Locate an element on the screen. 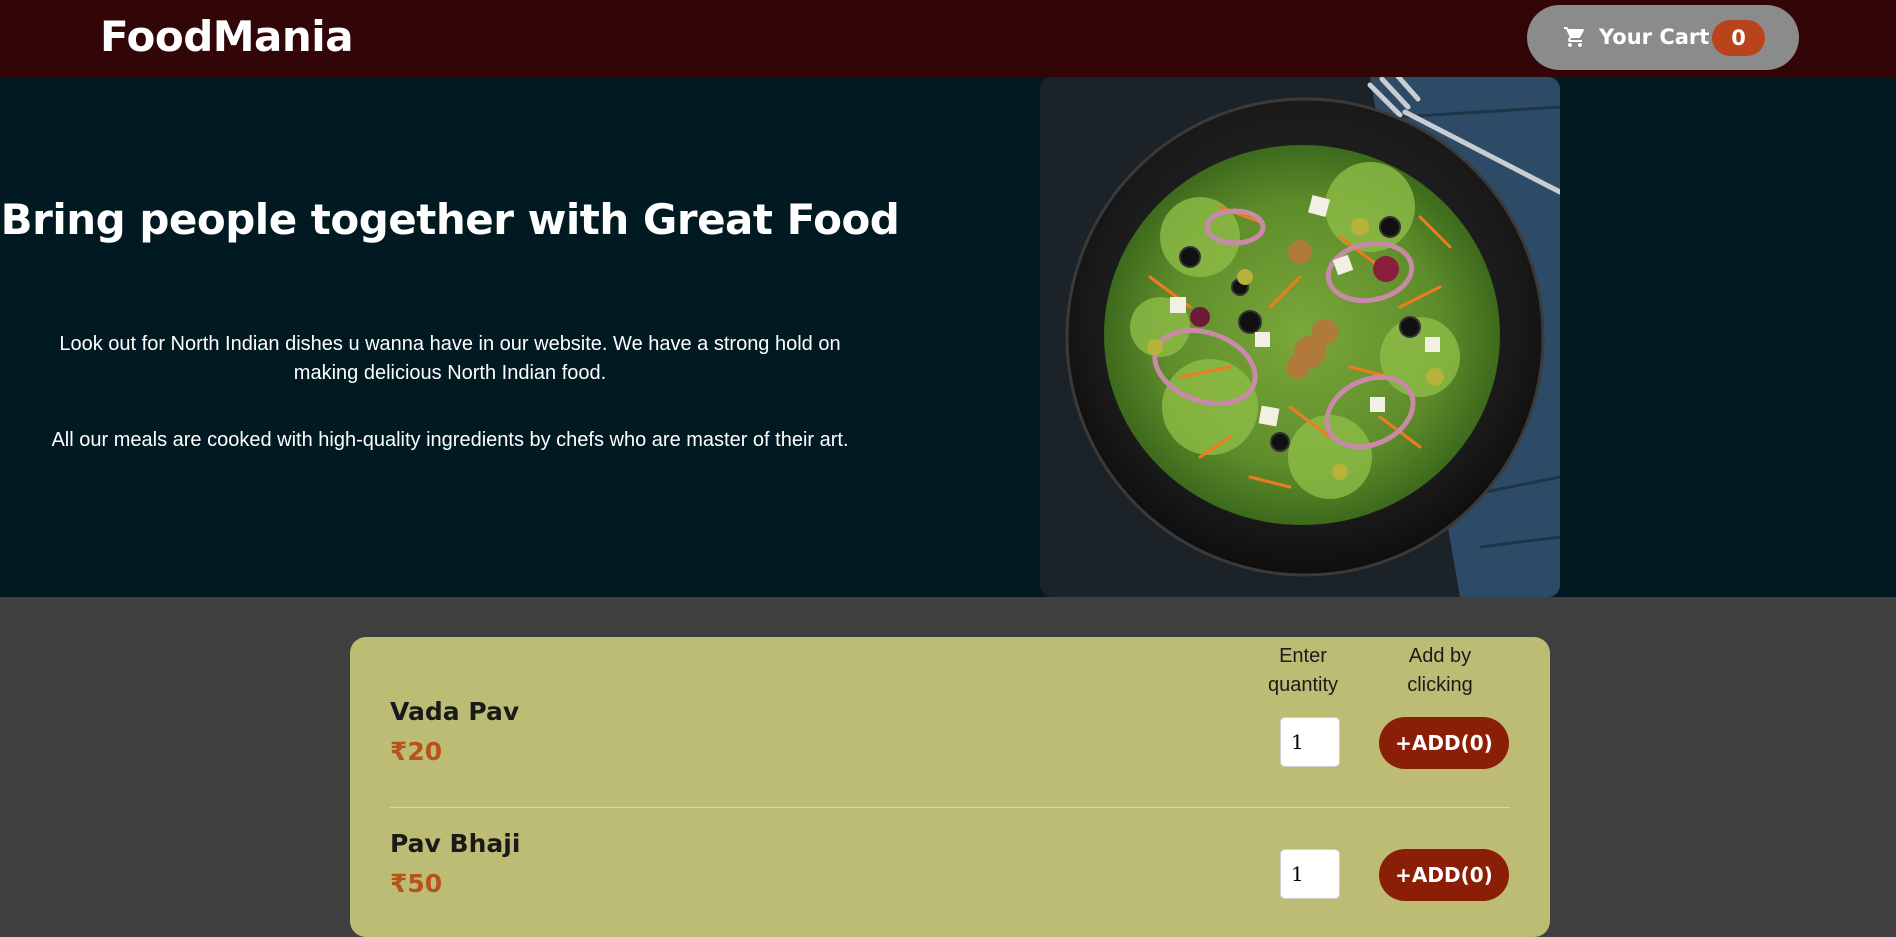 Image resolution: width=1896 pixels, height=937 pixels. cart-icon is located at coordinates (1574, 37).